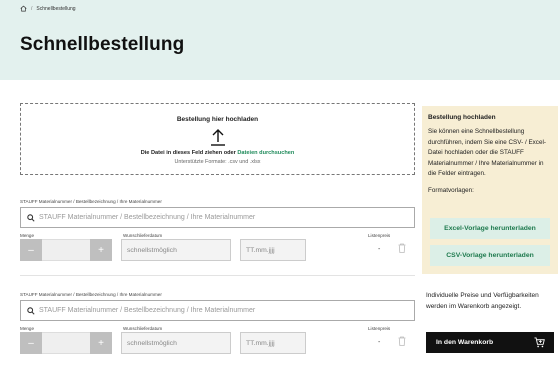 The height and width of the screenshot is (373, 560). I want to click on browse-files-link: Dateien durchsuchen, so click(265, 153).